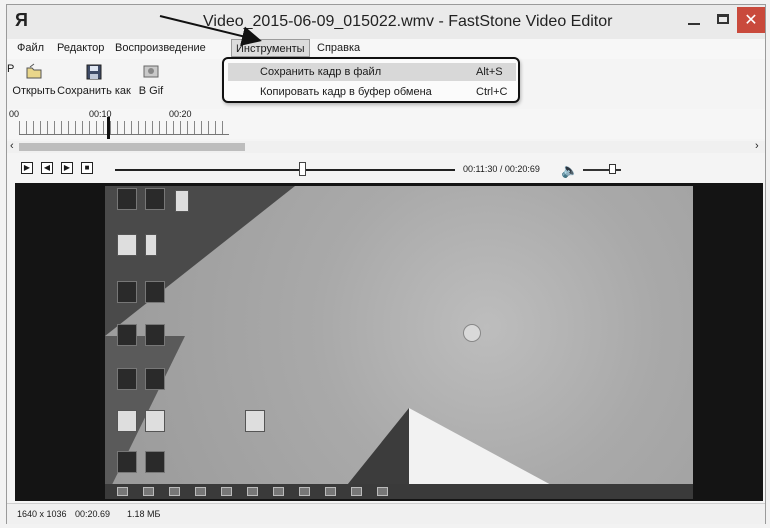 The image size is (770, 528). Describe the element at coordinates (612, 169) in the screenshot. I see `volume-handle` at that location.